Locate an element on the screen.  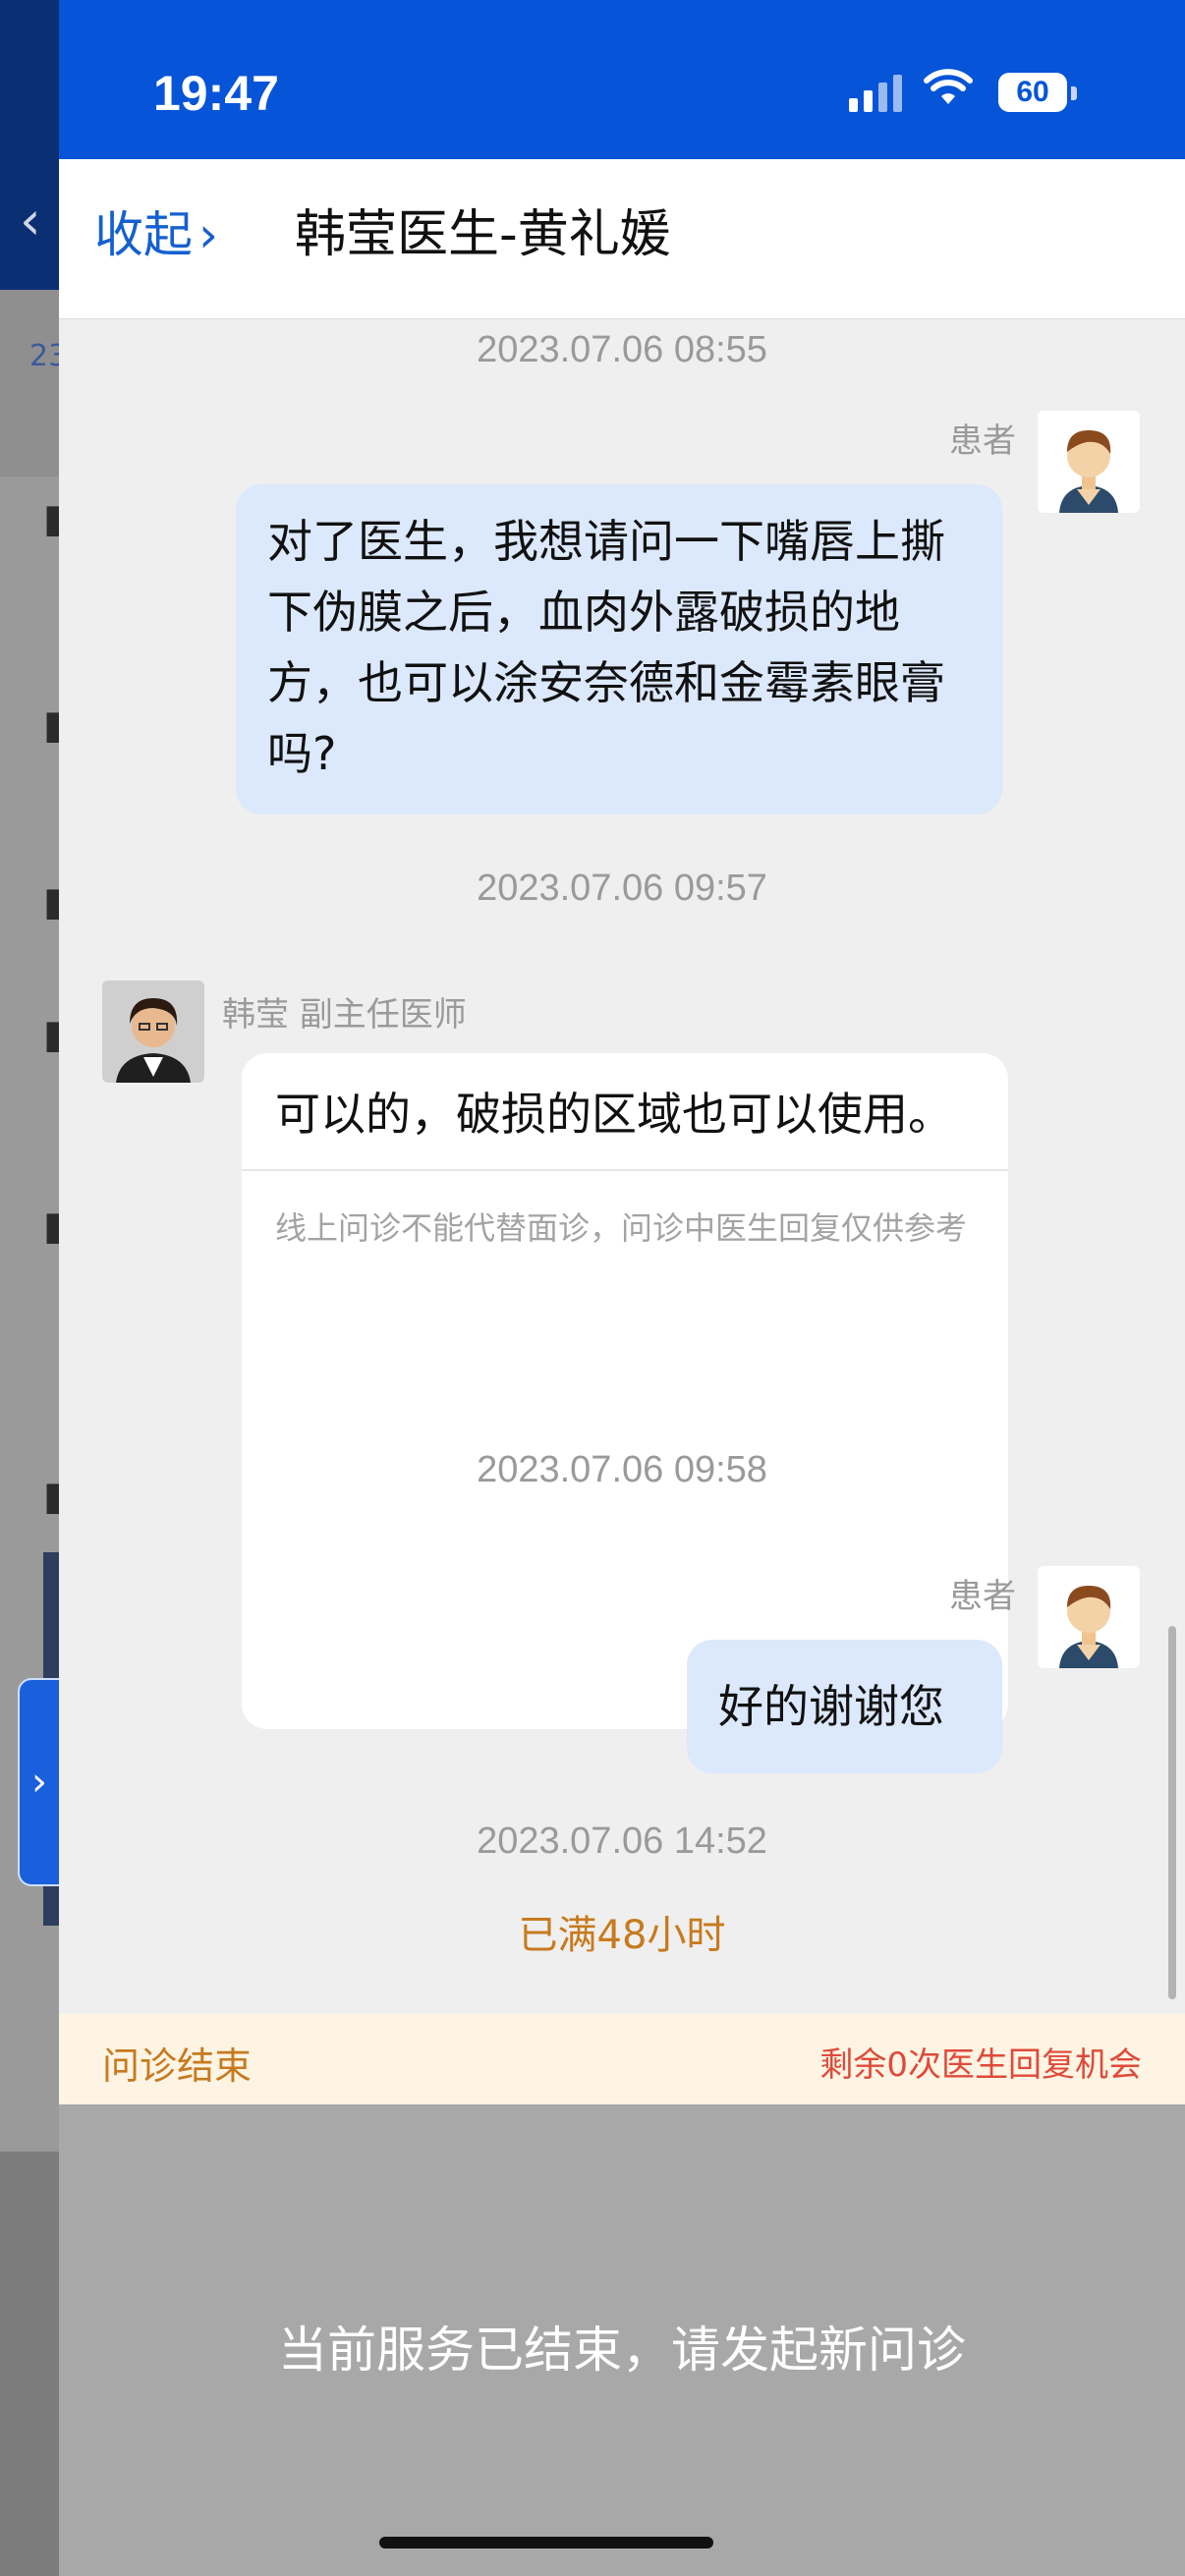
collapse-button: 收起 › is located at coordinates (156, 234).